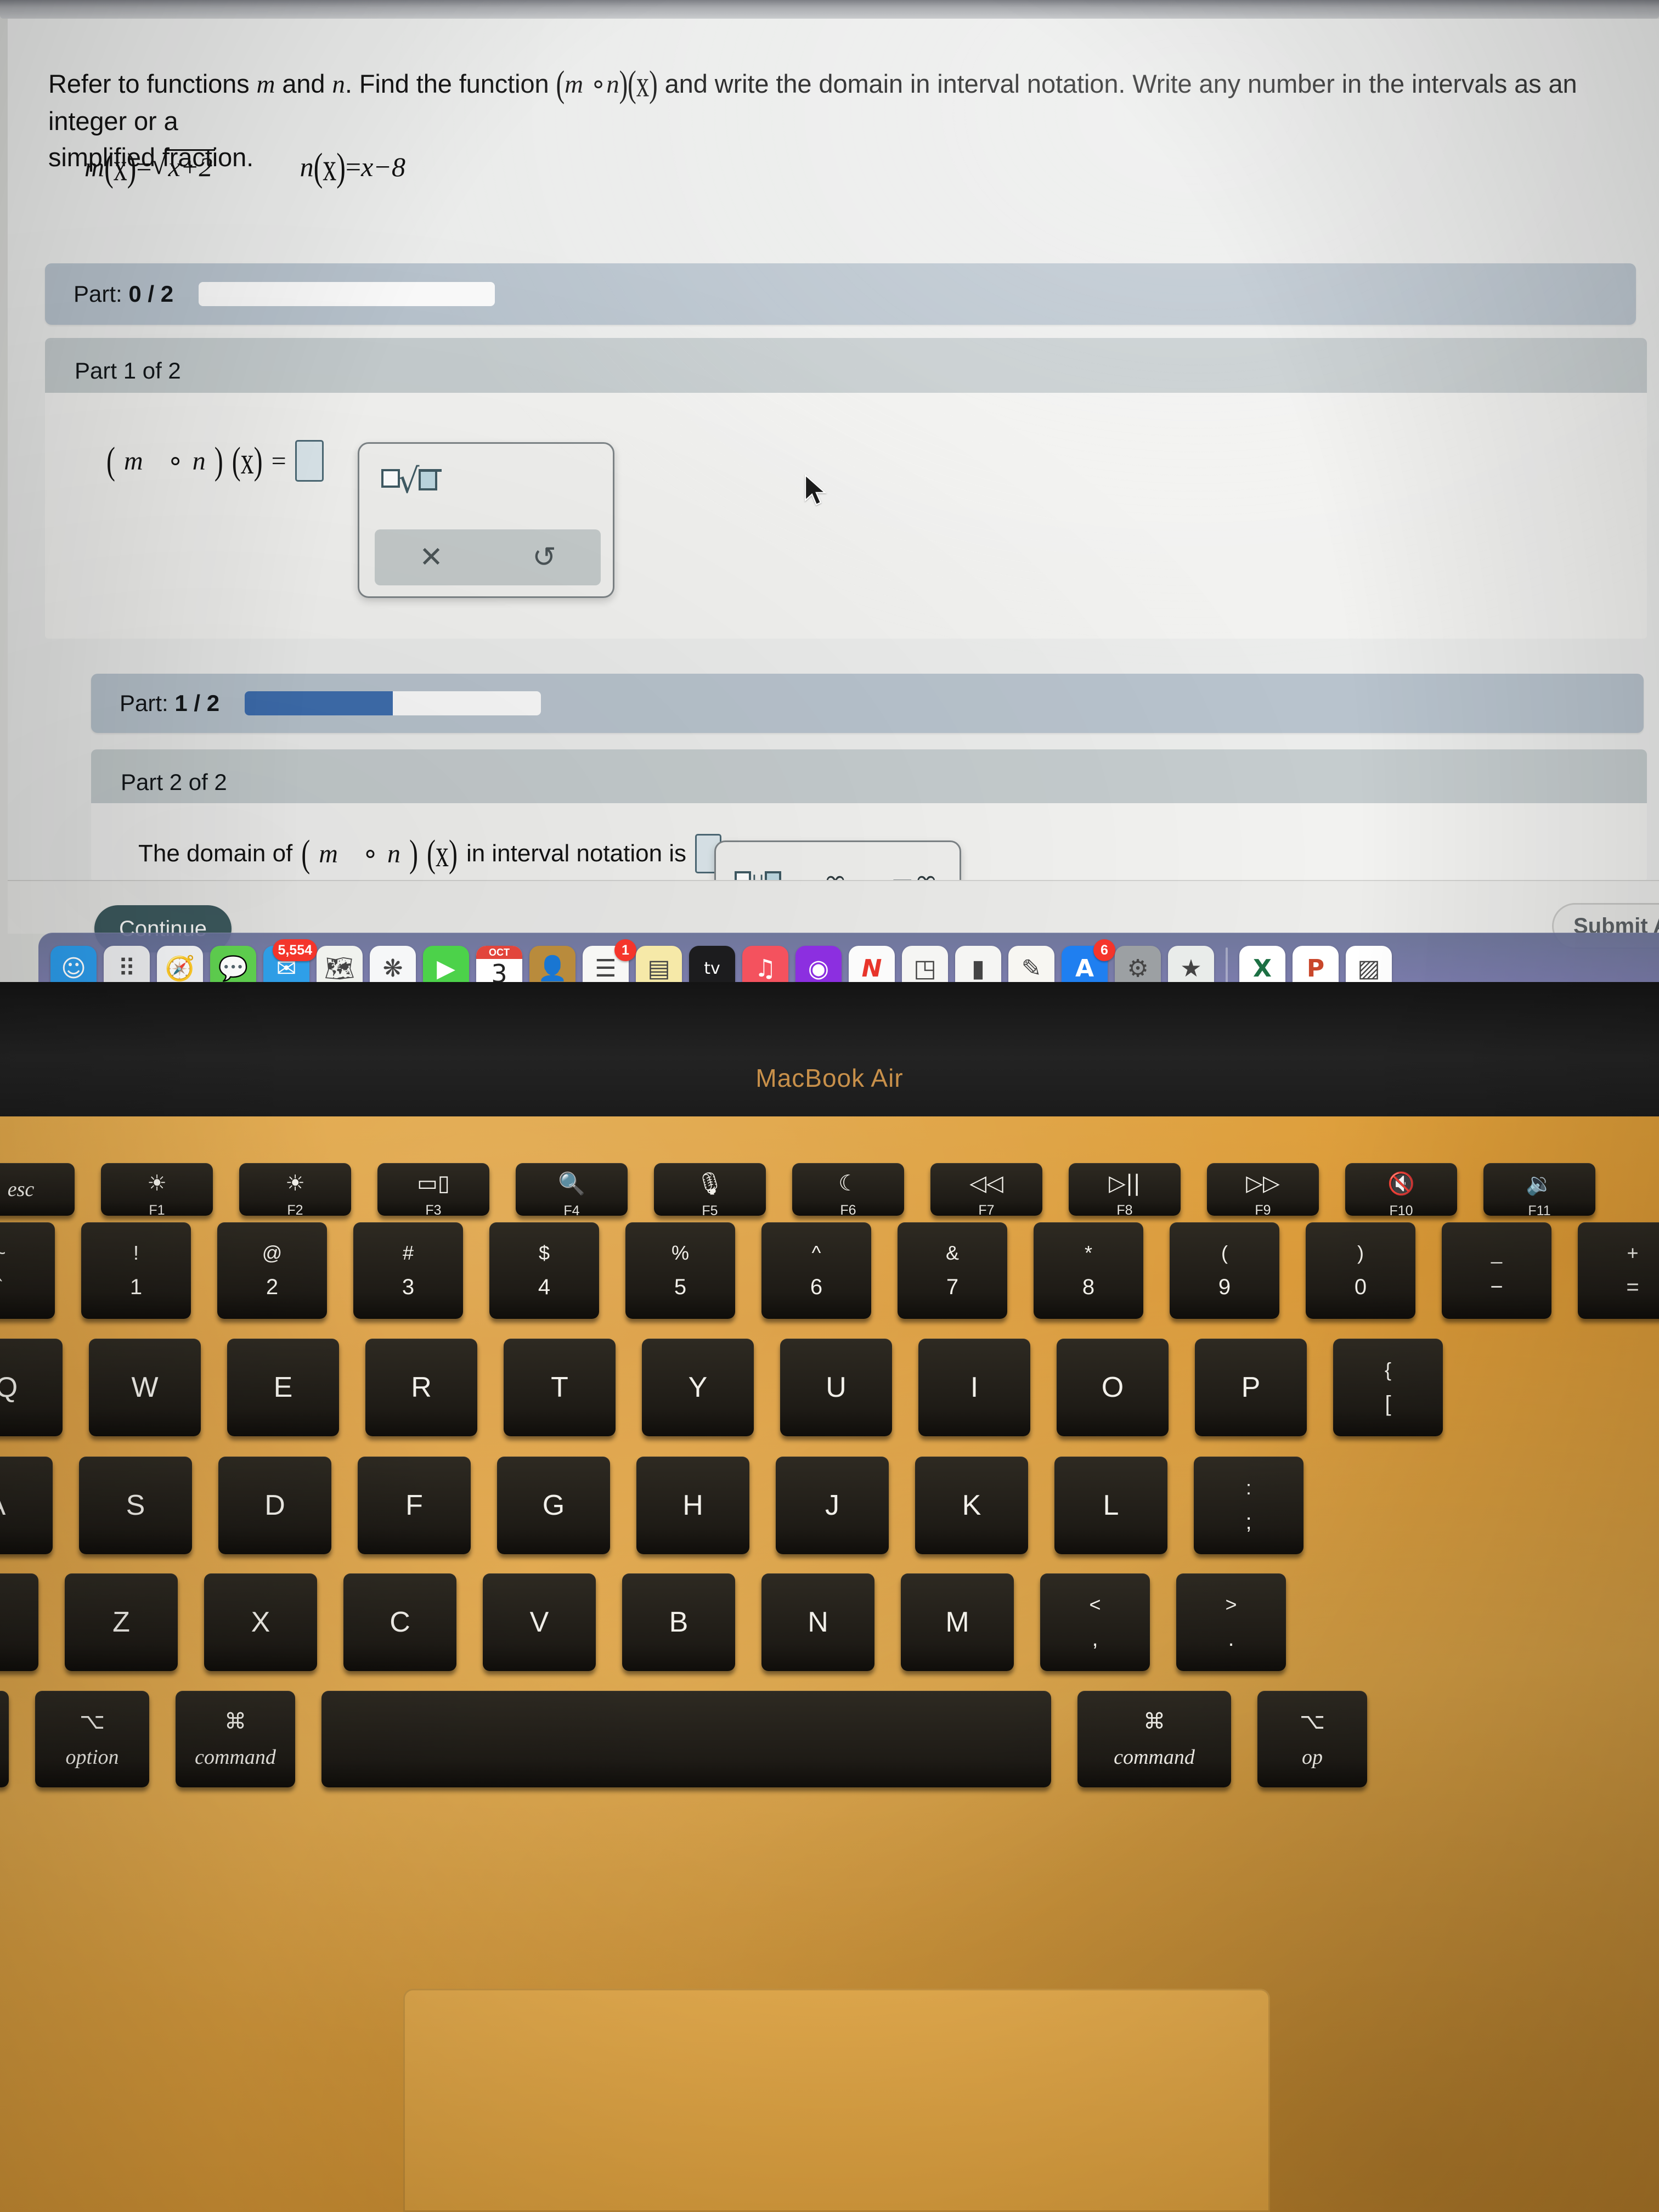  Describe the element at coordinates (1113, 1387) in the screenshot. I see `key-o: O` at that location.